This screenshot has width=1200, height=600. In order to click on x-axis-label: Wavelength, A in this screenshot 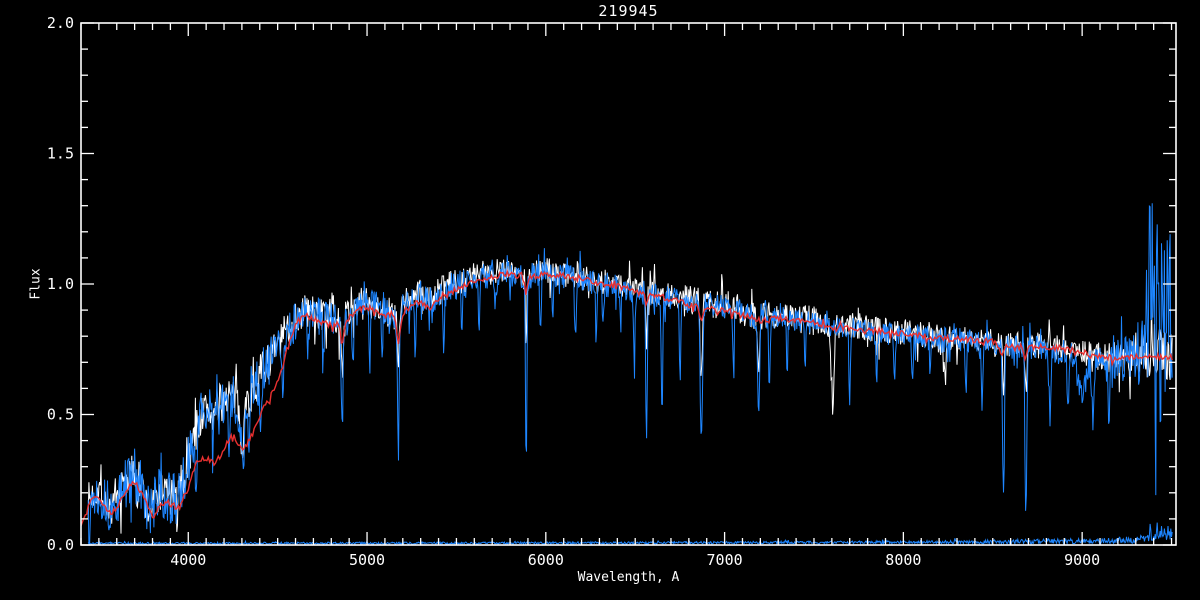, I will do `click(628, 577)`.